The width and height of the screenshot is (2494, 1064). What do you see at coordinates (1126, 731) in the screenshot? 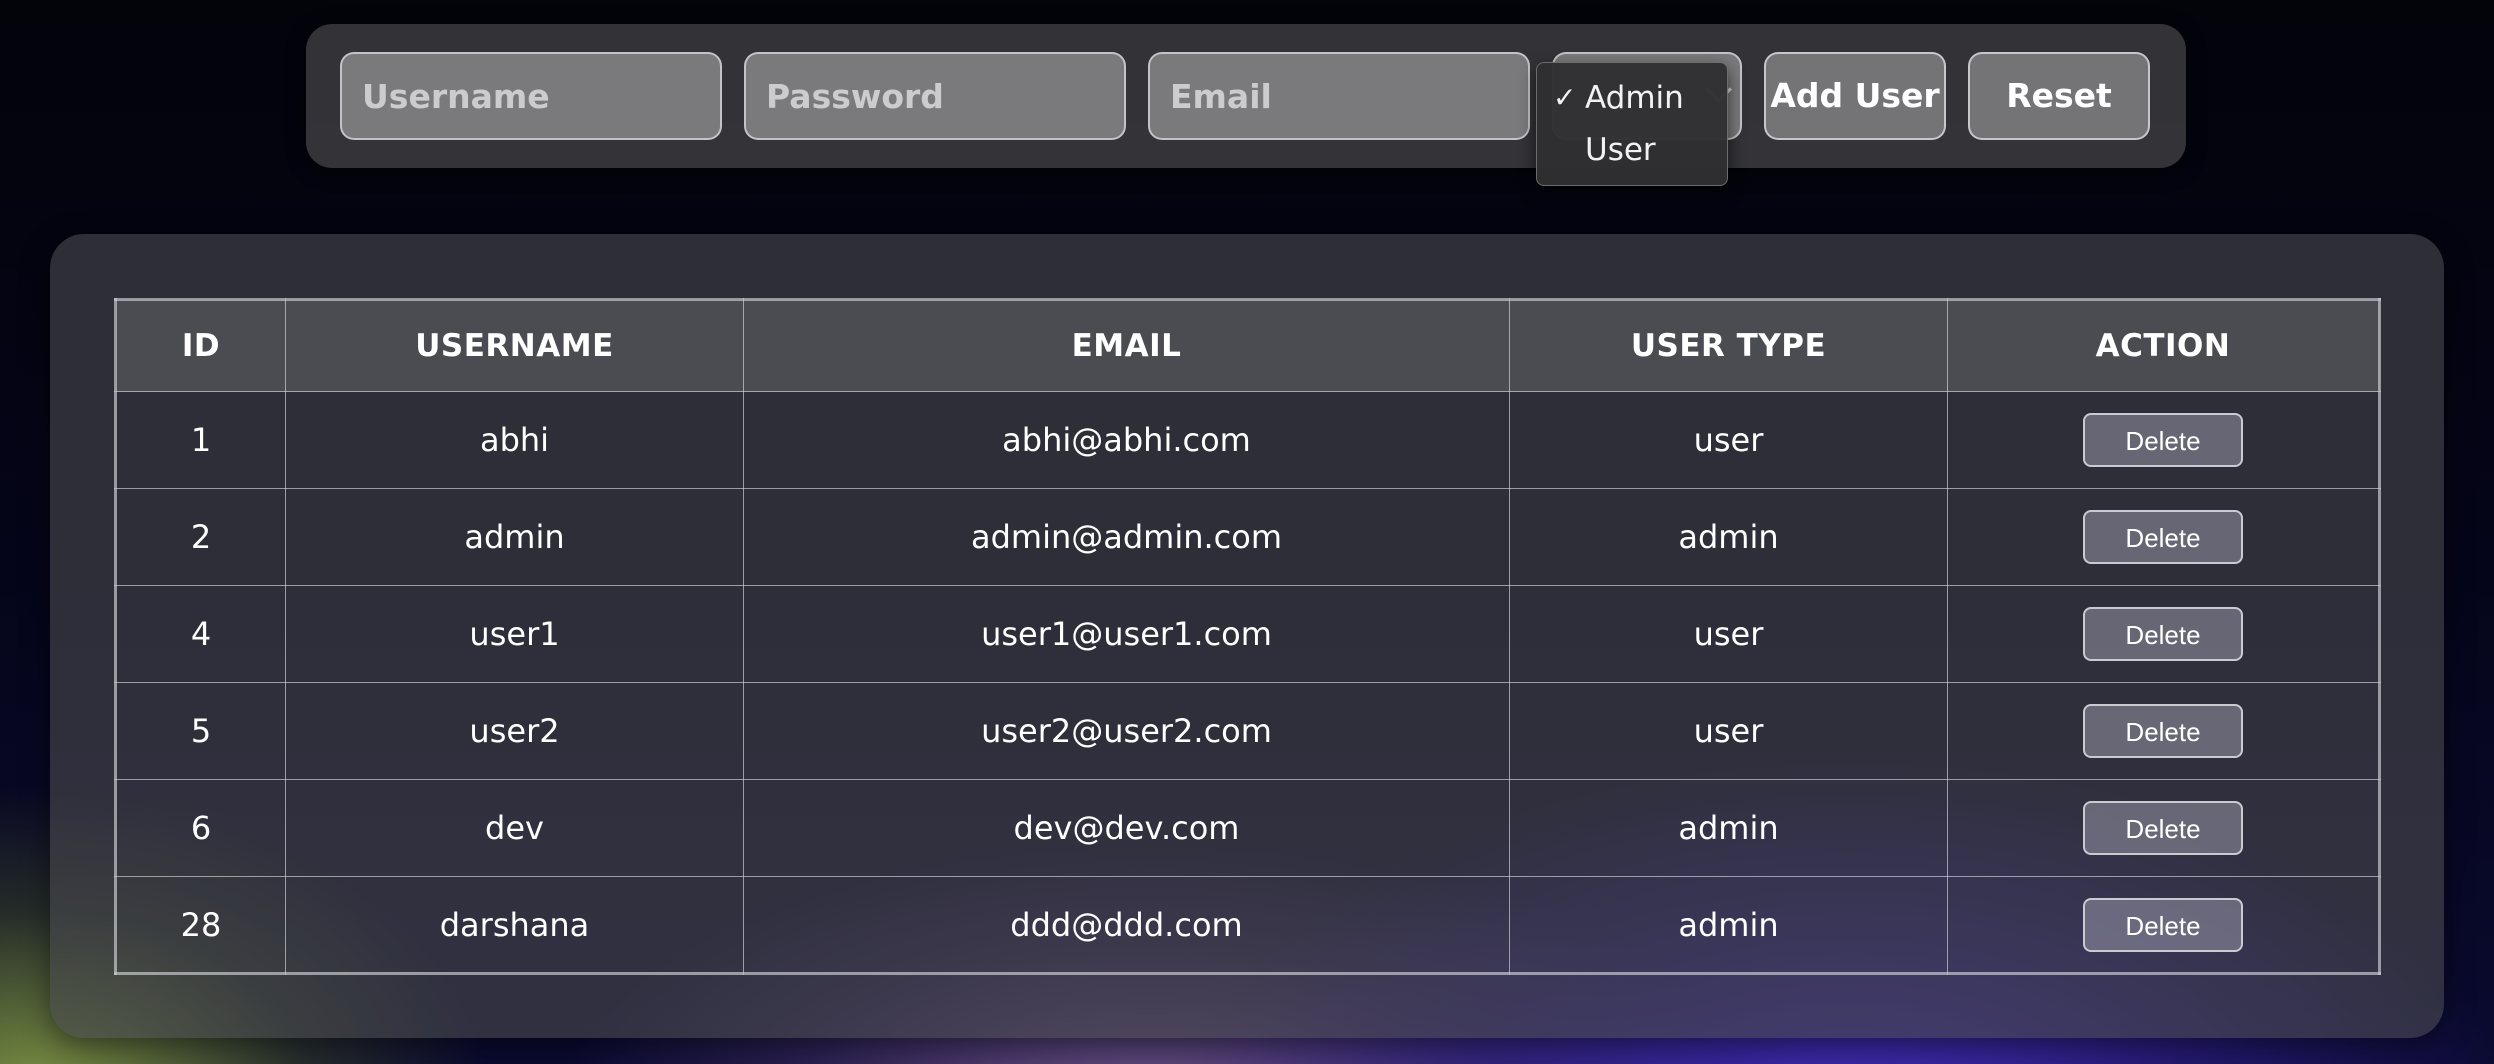
I see `cell-email: user2@user2.com` at bounding box center [1126, 731].